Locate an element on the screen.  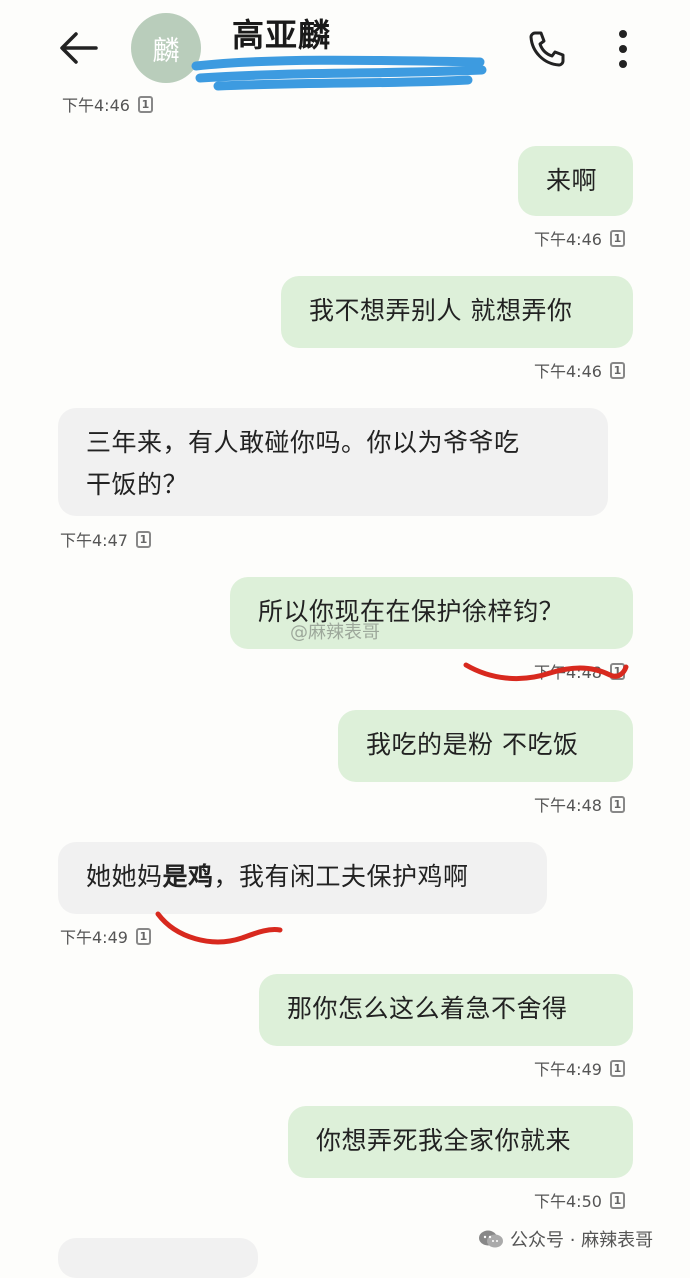
phone-icon is located at coordinates (547, 49).